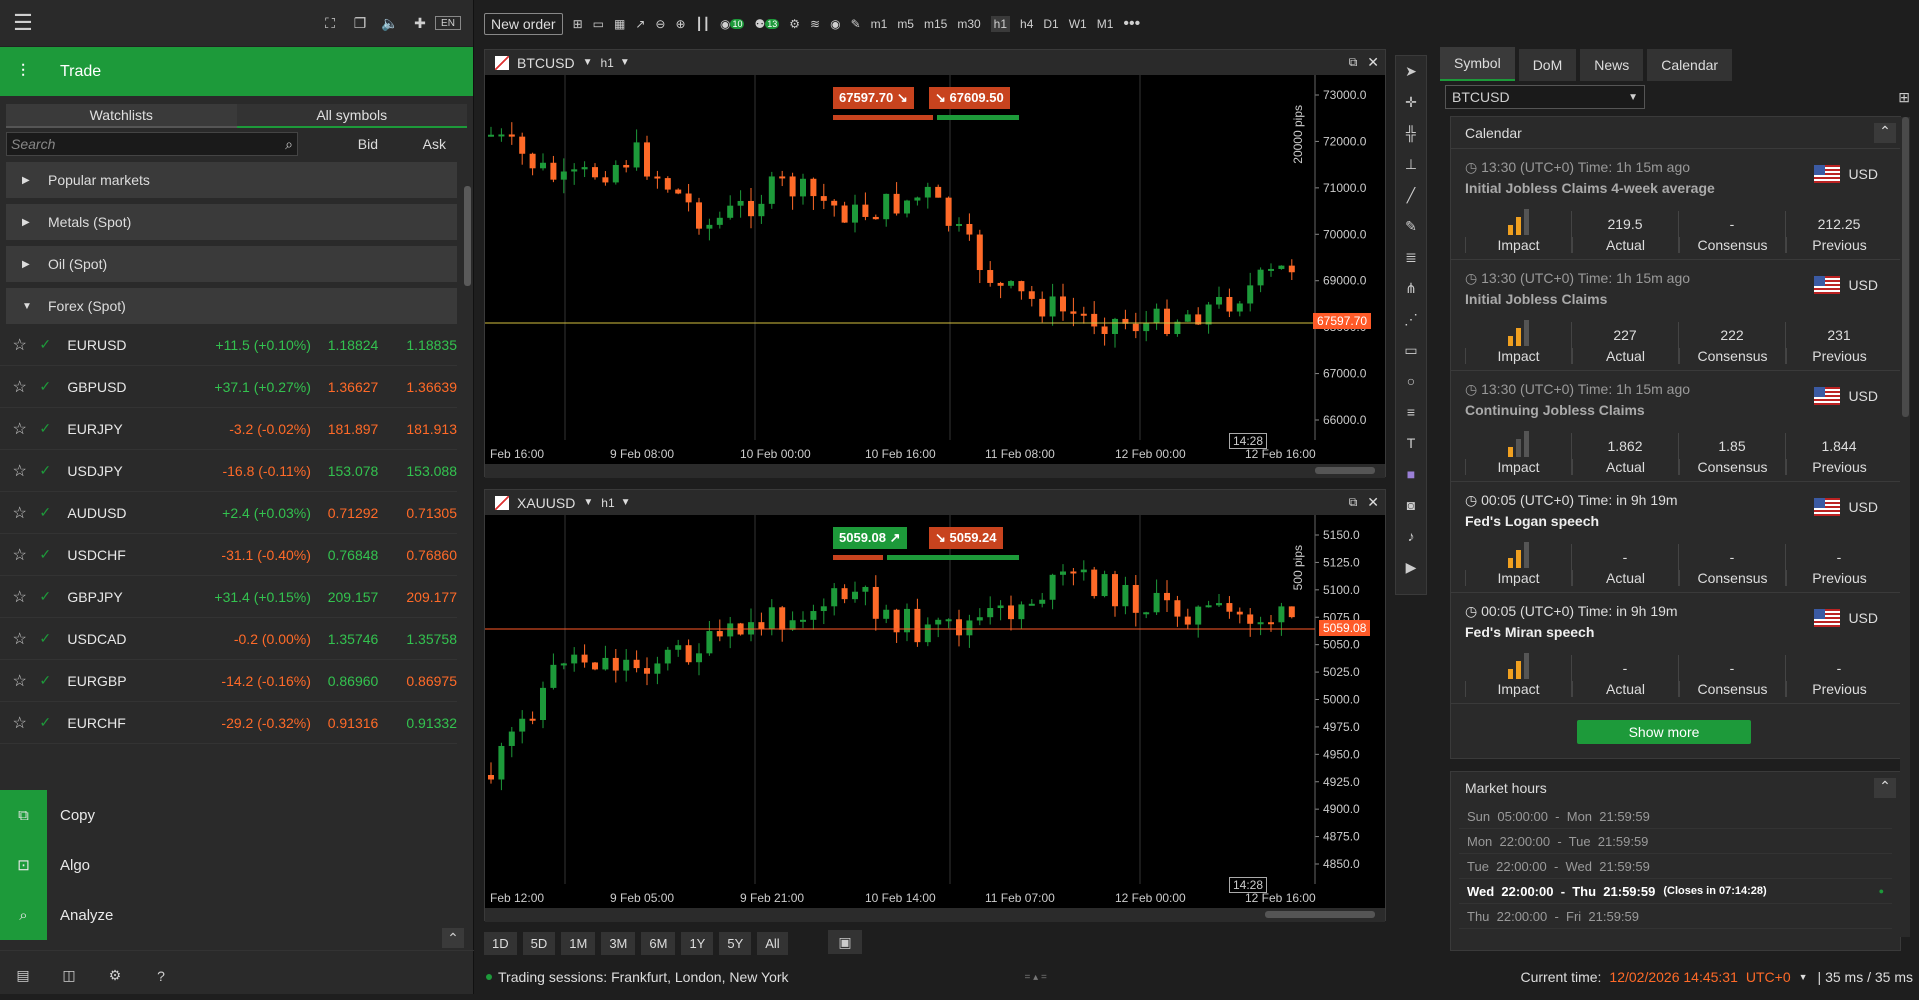 The image size is (1919, 1000). What do you see at coordinates (417, 429) in the screenshot?
I see `ask-price: 181.913` at bounding box center [417, 429].